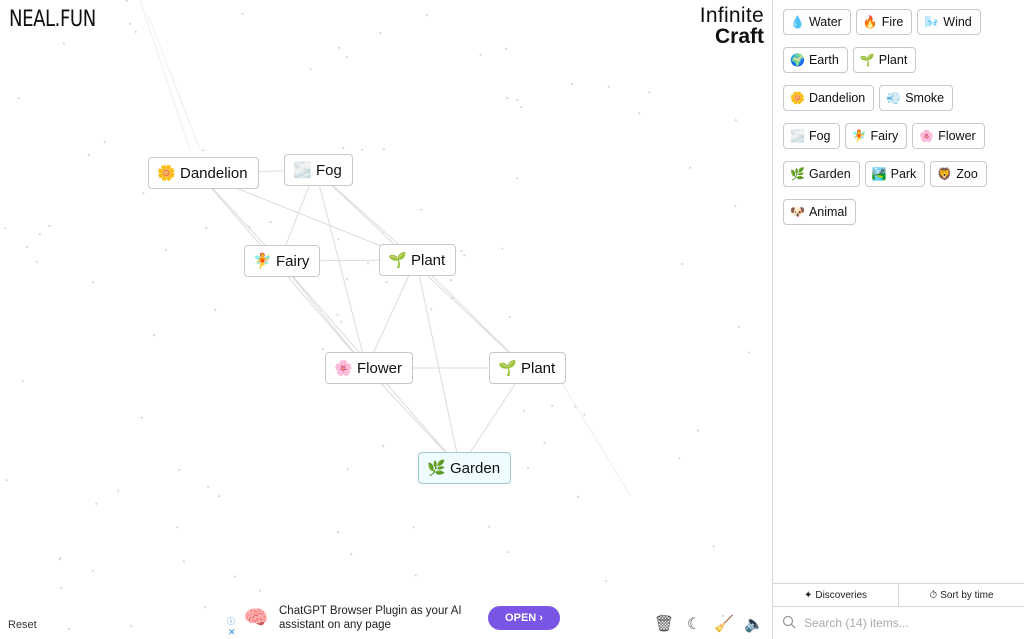  I want to click on inventory-item-flower: 🌸 Flower, so click(948, 136).